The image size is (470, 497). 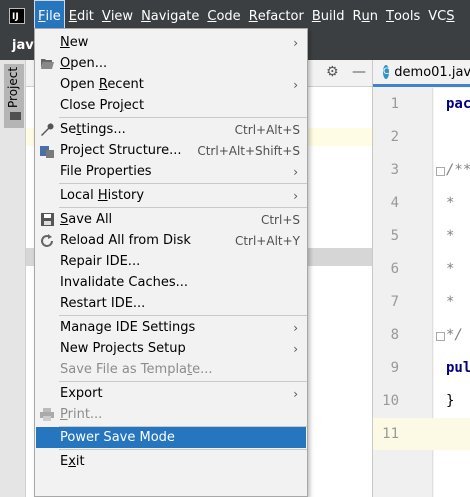 What do you see at coordinates (394, 137) in the screenshot?
I see `line-number: 2` at bounding box center [394, 137].